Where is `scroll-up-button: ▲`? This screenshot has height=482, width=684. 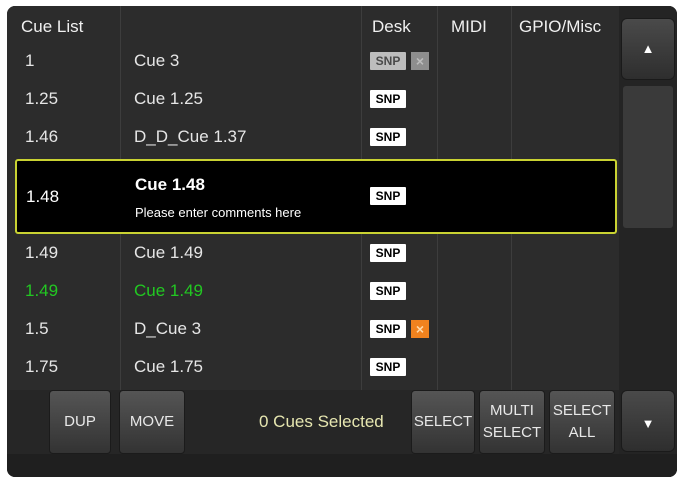 scroll-up-button: ▲ is located at coordinates (648, 49).